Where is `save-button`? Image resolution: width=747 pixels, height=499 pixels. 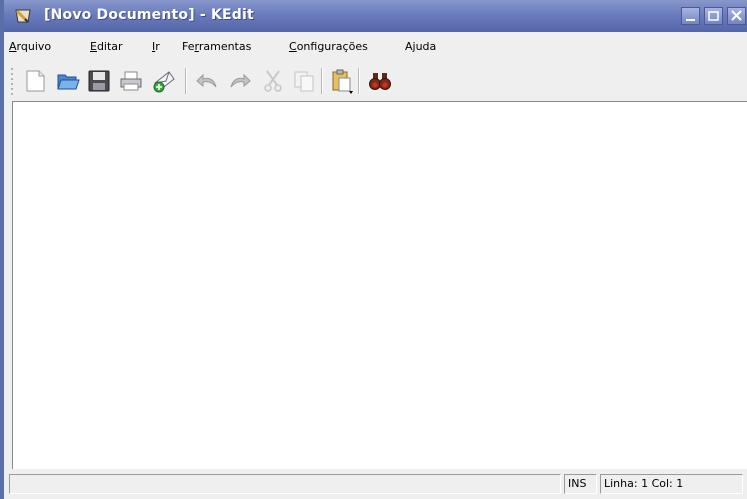 save-button is located at coordinates (99, 81).